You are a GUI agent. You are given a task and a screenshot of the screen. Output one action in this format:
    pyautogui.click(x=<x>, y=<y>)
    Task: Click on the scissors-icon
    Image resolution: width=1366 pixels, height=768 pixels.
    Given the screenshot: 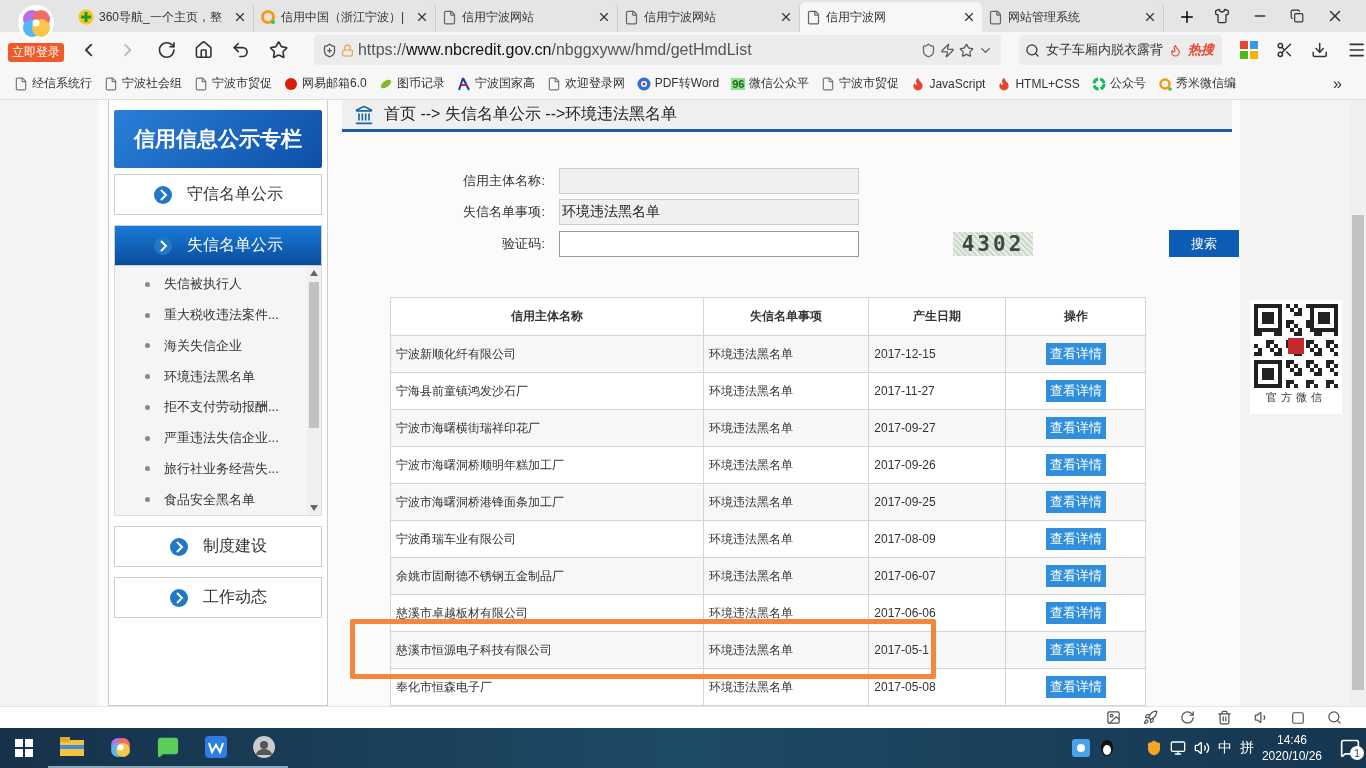 What is the action you would take?
    pyautogui.click(x=1284, y=50)
    